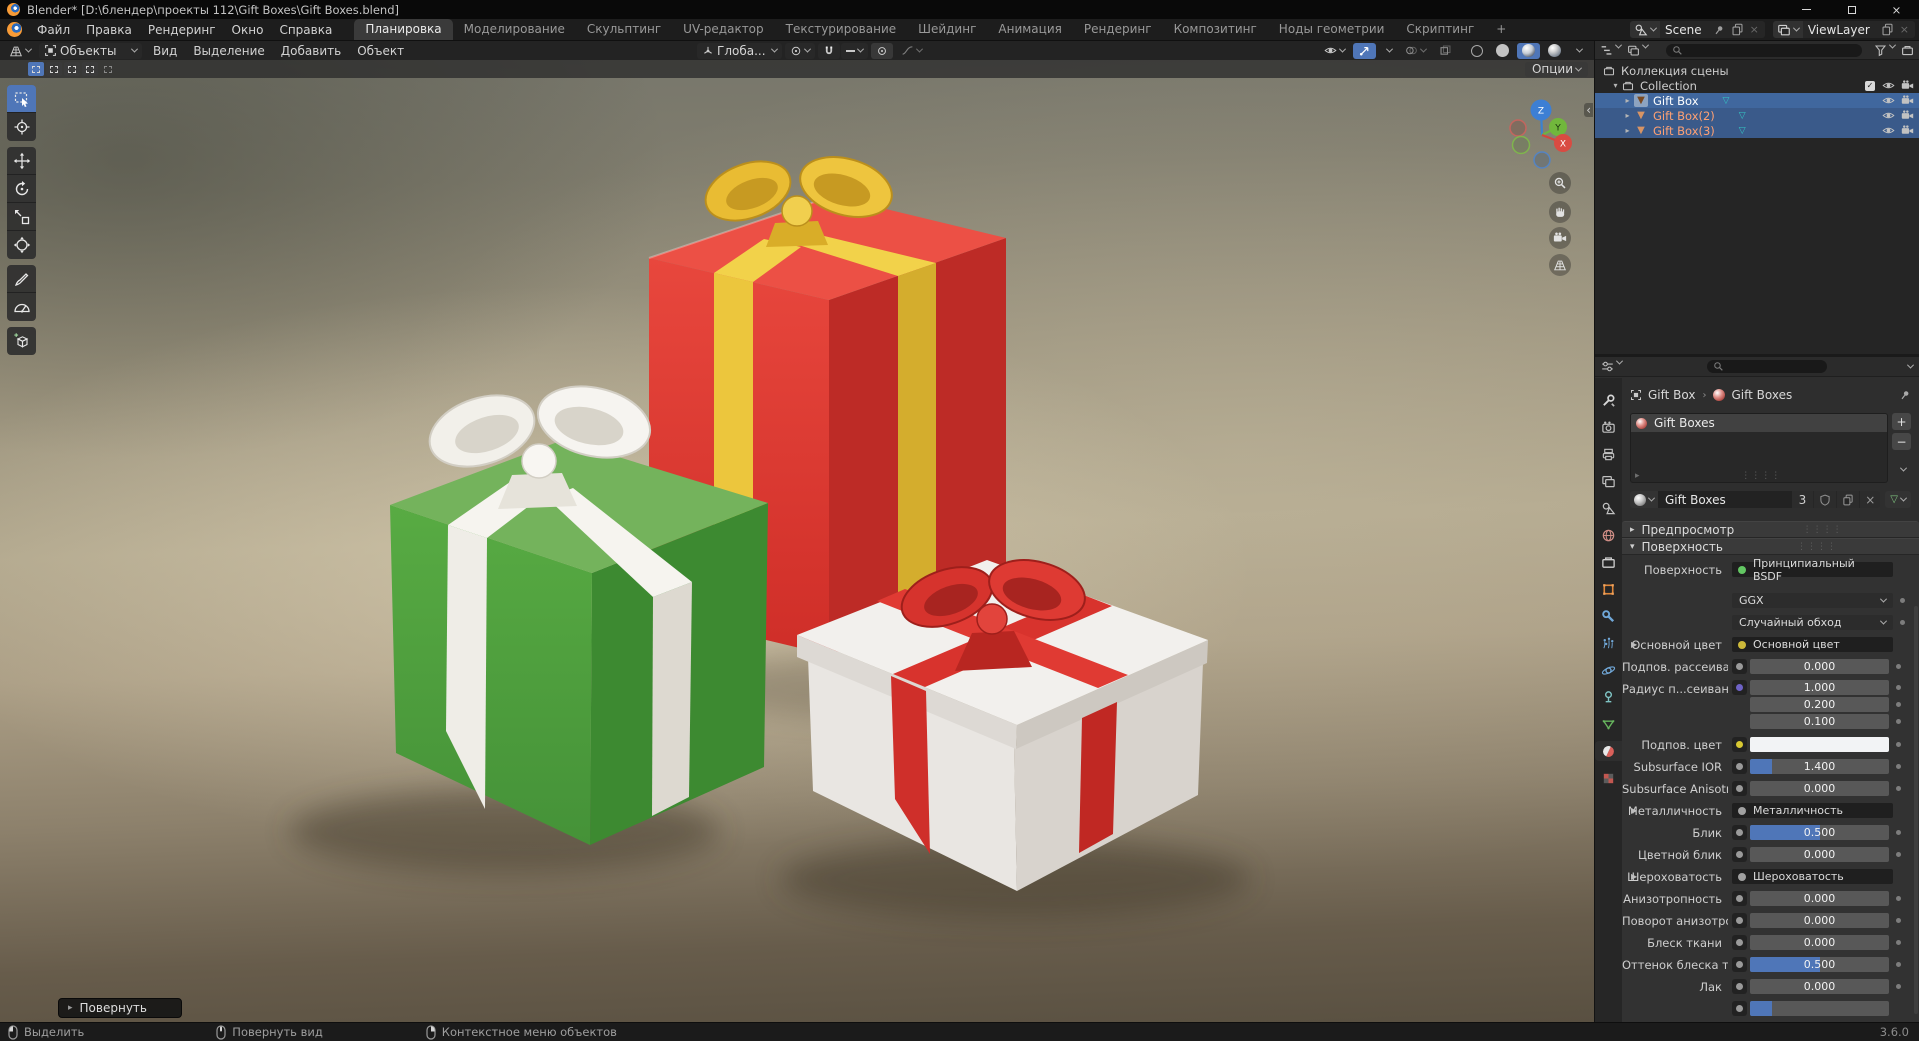 Image resolution: width=1919 pixels, height=1041 pixels. Describe the element at coordinates (1812, 622) in the screenshot. I see `sss-method-dropdown: Случайный обход` at that location.